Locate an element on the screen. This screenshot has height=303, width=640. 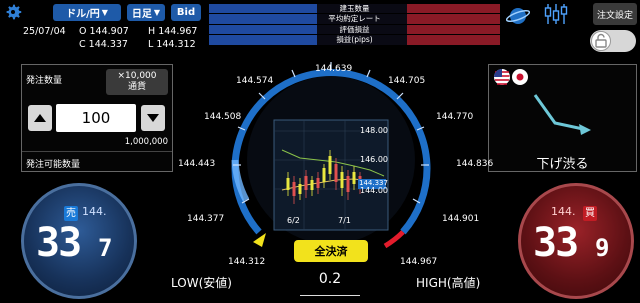
chart-price-label: 148.00 is located at coordinates (374, 130).